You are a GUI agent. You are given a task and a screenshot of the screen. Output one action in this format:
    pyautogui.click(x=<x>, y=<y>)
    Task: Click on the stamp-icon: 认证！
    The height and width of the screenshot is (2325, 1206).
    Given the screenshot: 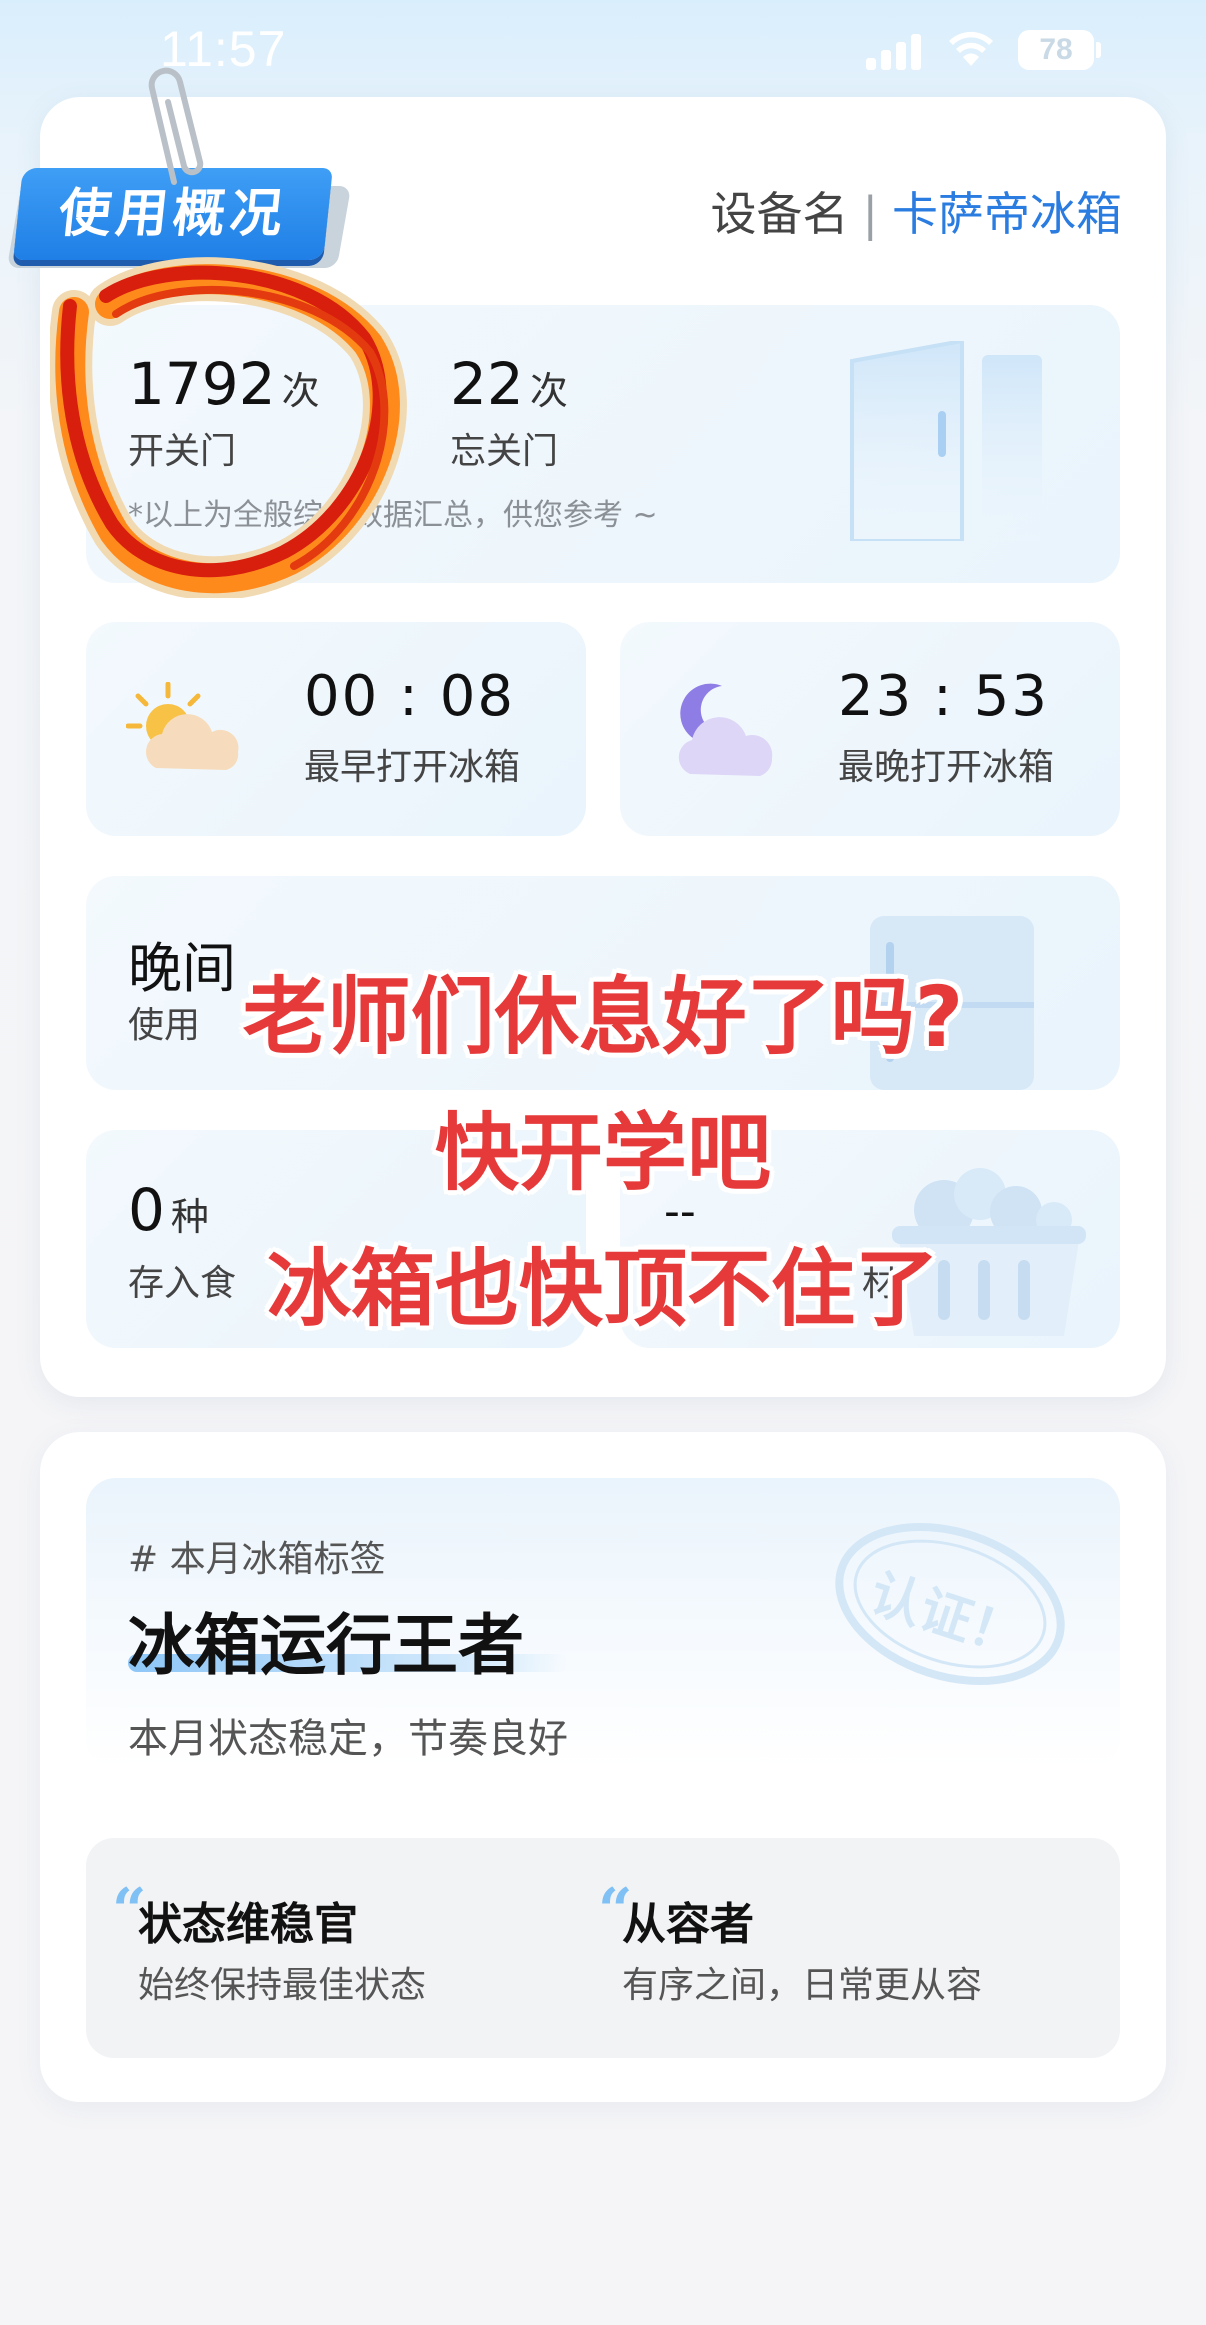 What is the action you would take?
    pyautogui.click(x=950, y=1604)
    